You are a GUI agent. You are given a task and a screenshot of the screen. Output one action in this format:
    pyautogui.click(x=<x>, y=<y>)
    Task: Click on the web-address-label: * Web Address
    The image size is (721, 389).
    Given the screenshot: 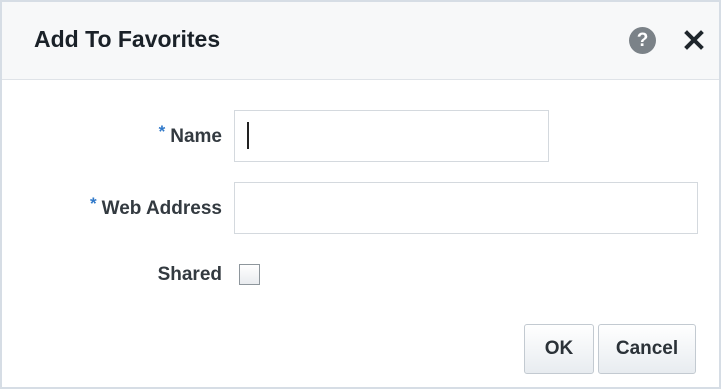 What is the action you would take?
    pyautogui.click(x=132, y=207)
    